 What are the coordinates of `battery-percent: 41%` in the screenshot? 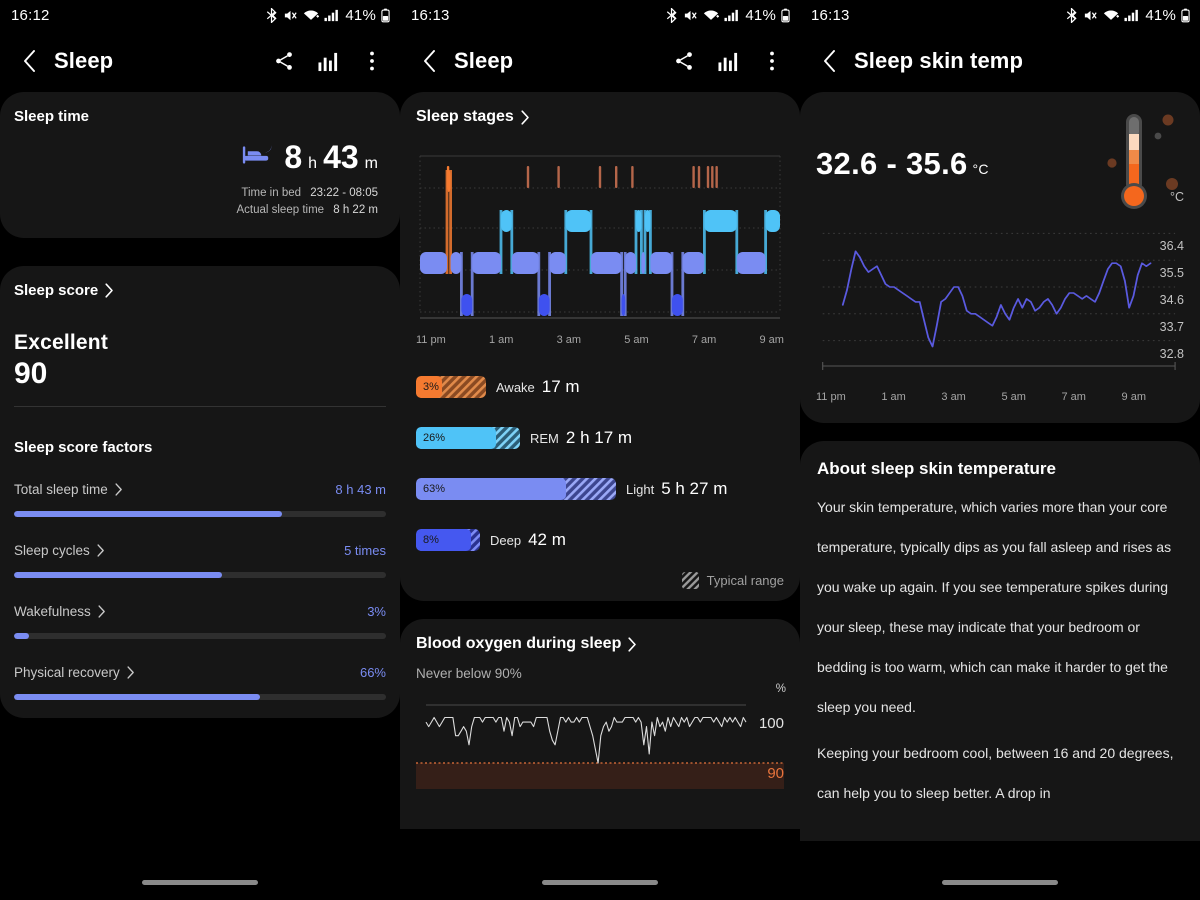 It's located at (360, 15).